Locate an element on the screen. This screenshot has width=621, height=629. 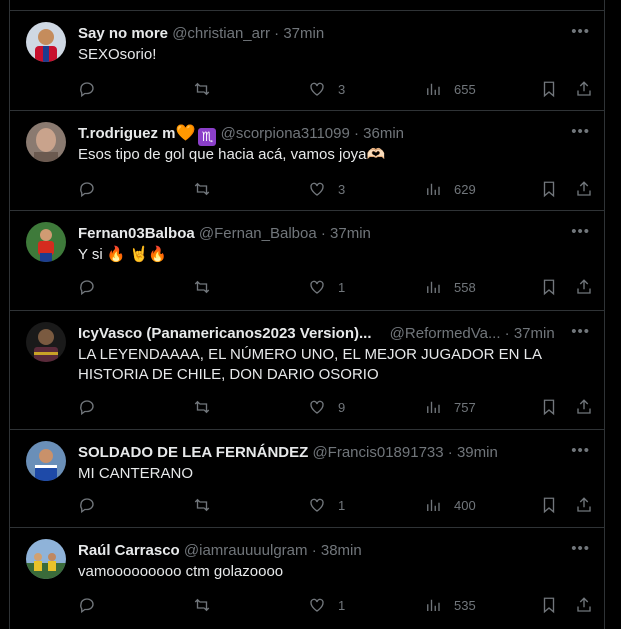
view-count: 757 is located at coordinates (465, 407).